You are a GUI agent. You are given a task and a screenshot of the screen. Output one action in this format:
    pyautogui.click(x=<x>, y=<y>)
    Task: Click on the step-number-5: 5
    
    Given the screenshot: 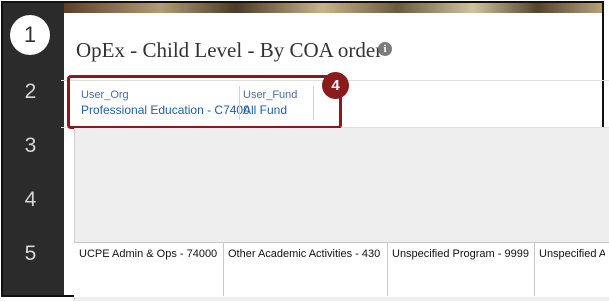 What is the action you would take?
    pyautogui.click(x=30, y=253)
    